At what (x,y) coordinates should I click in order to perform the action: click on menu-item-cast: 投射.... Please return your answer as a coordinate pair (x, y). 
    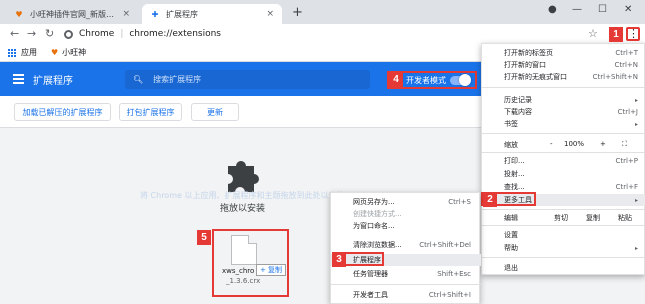
    Looking at the image, I should click on (563, 174).